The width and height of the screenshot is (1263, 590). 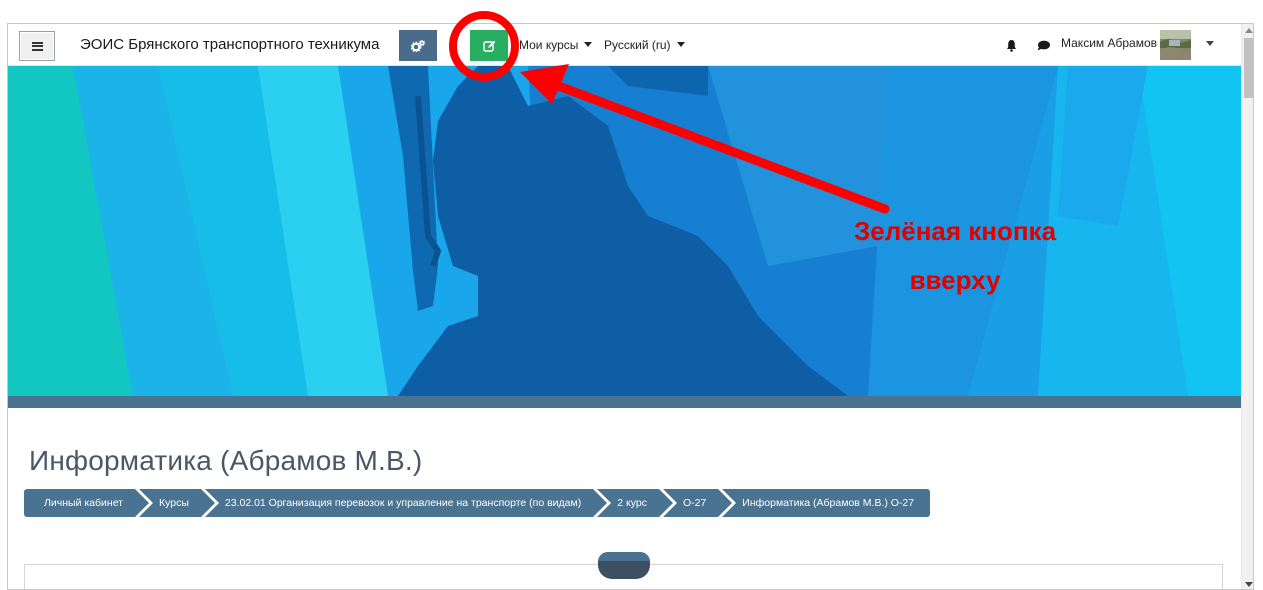 What do you see at coordinates (83, 503) in the screenshot?
I see `breadcrumb-label: Личный кабинет` at bounding box center [83, 503].